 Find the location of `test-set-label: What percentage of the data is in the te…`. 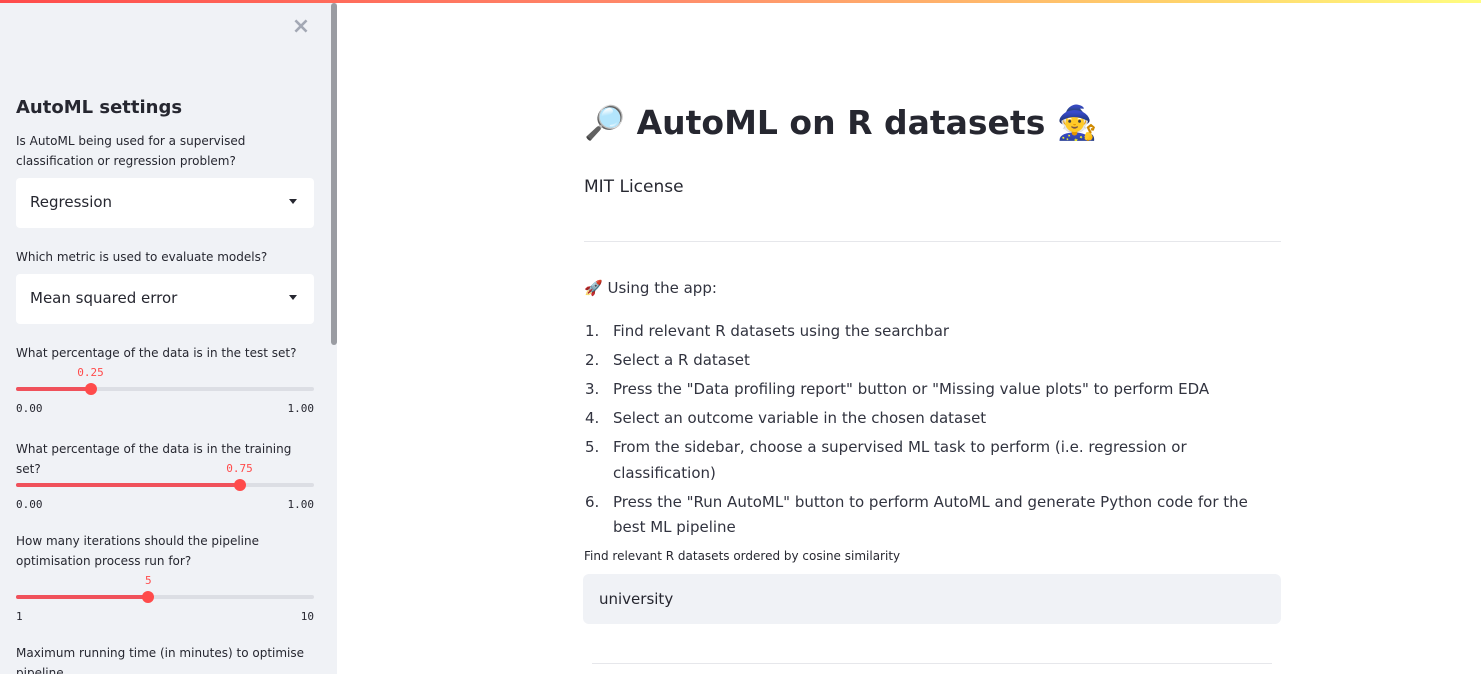

test-set-label: What percentage of the data is in the te… is located at coordinates (156, 353).